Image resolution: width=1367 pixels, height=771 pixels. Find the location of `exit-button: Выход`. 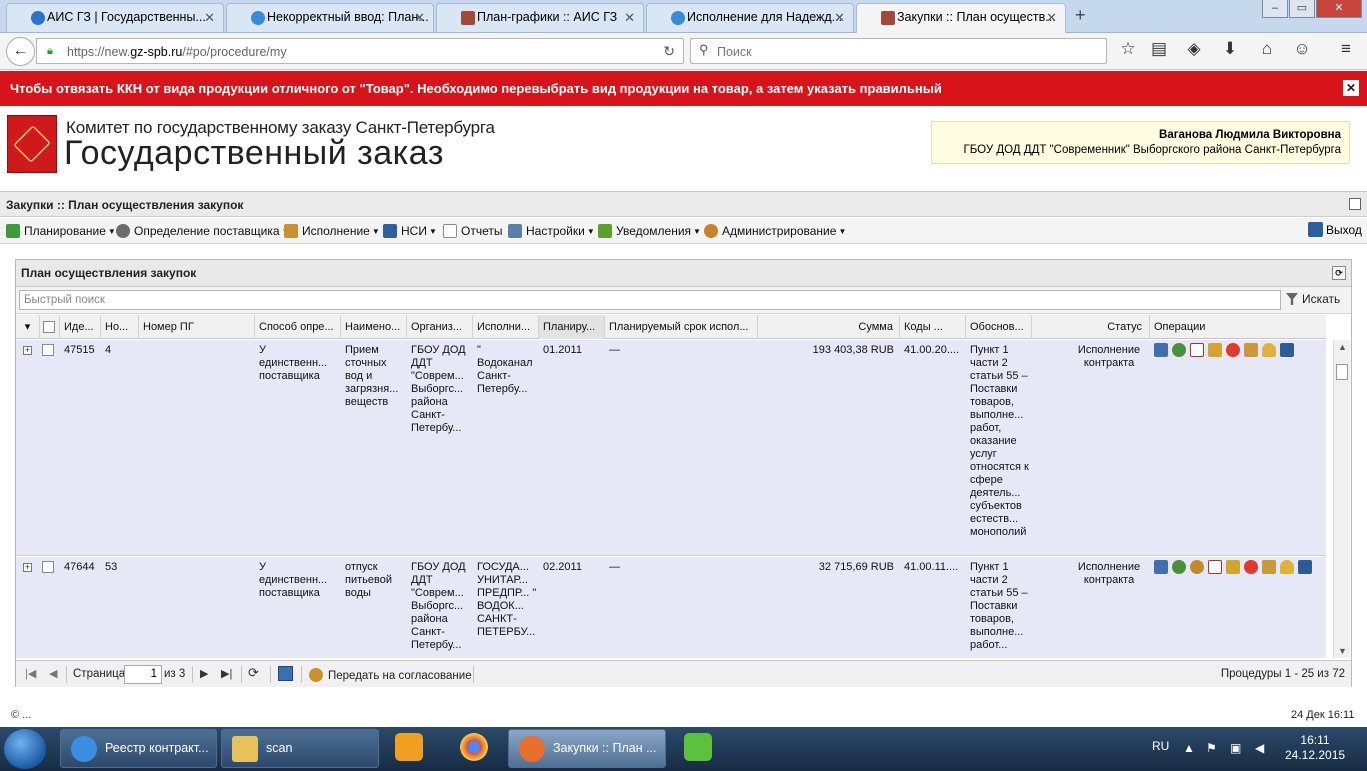

exit-button: Выход is located at coordinates (1335, 229).